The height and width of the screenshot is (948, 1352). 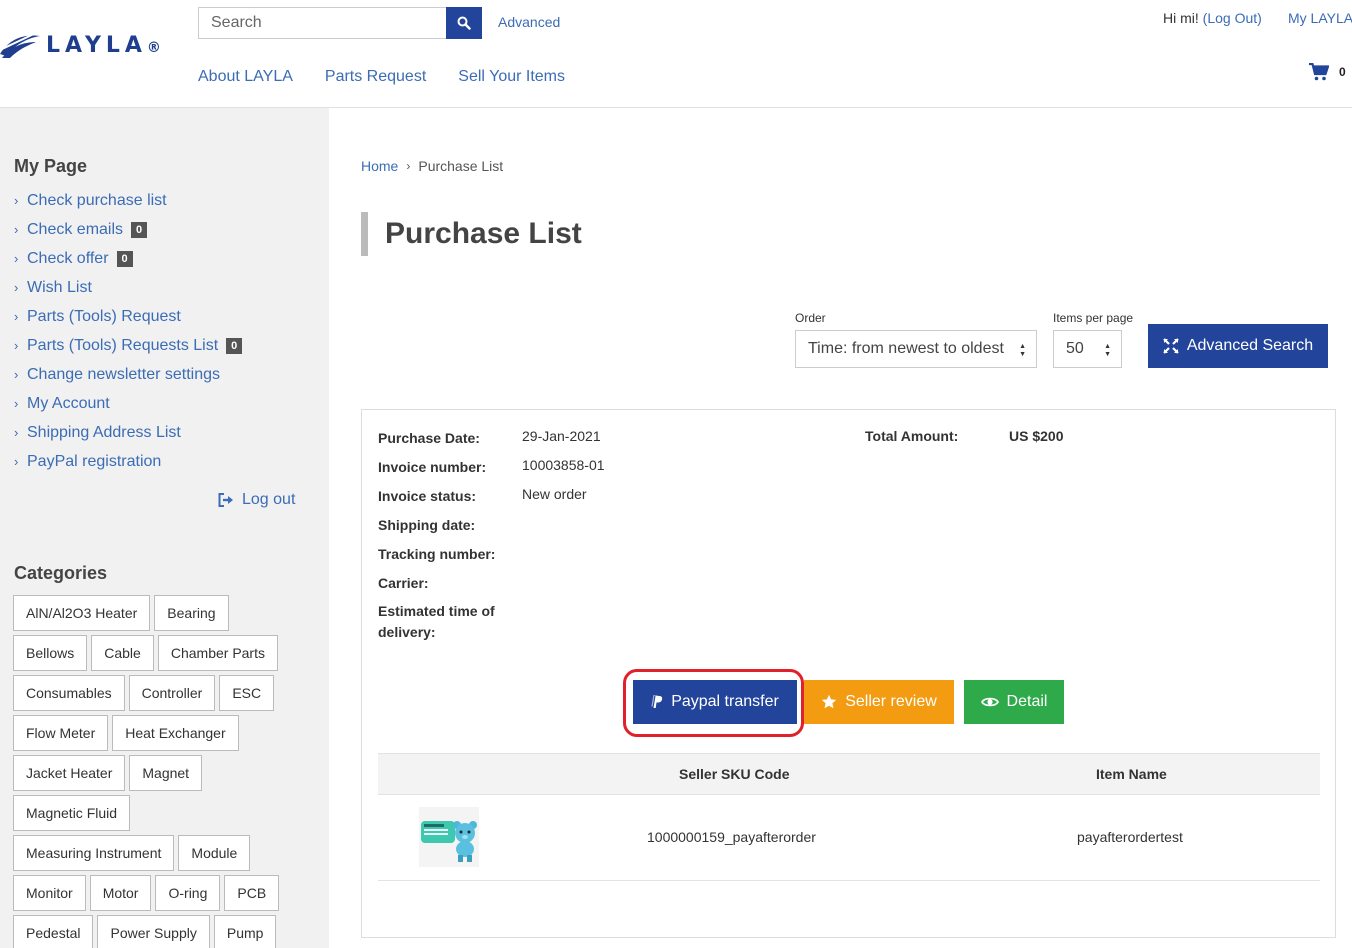 I want to click on header-logout-link: (Log Out), so click(x=1232, y=18).